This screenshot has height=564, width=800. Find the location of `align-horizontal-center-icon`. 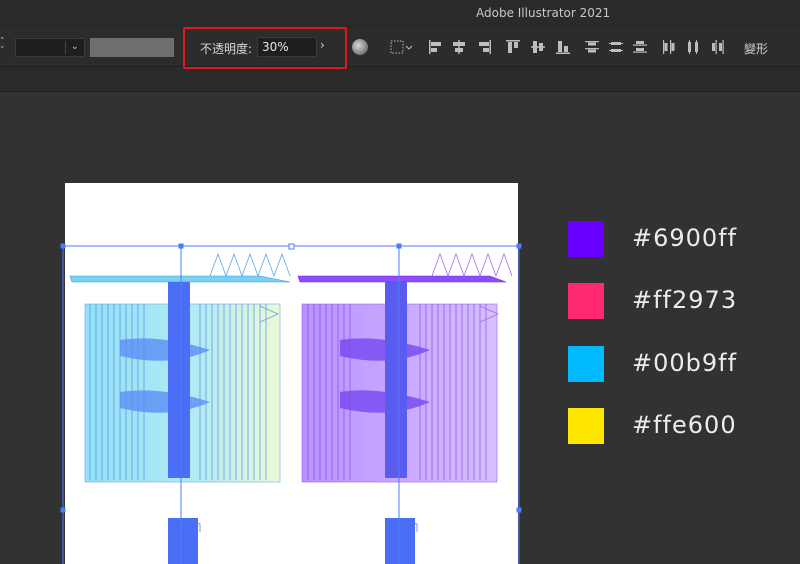

align-horizontal-center-icon is located at coordinates (459, 47).